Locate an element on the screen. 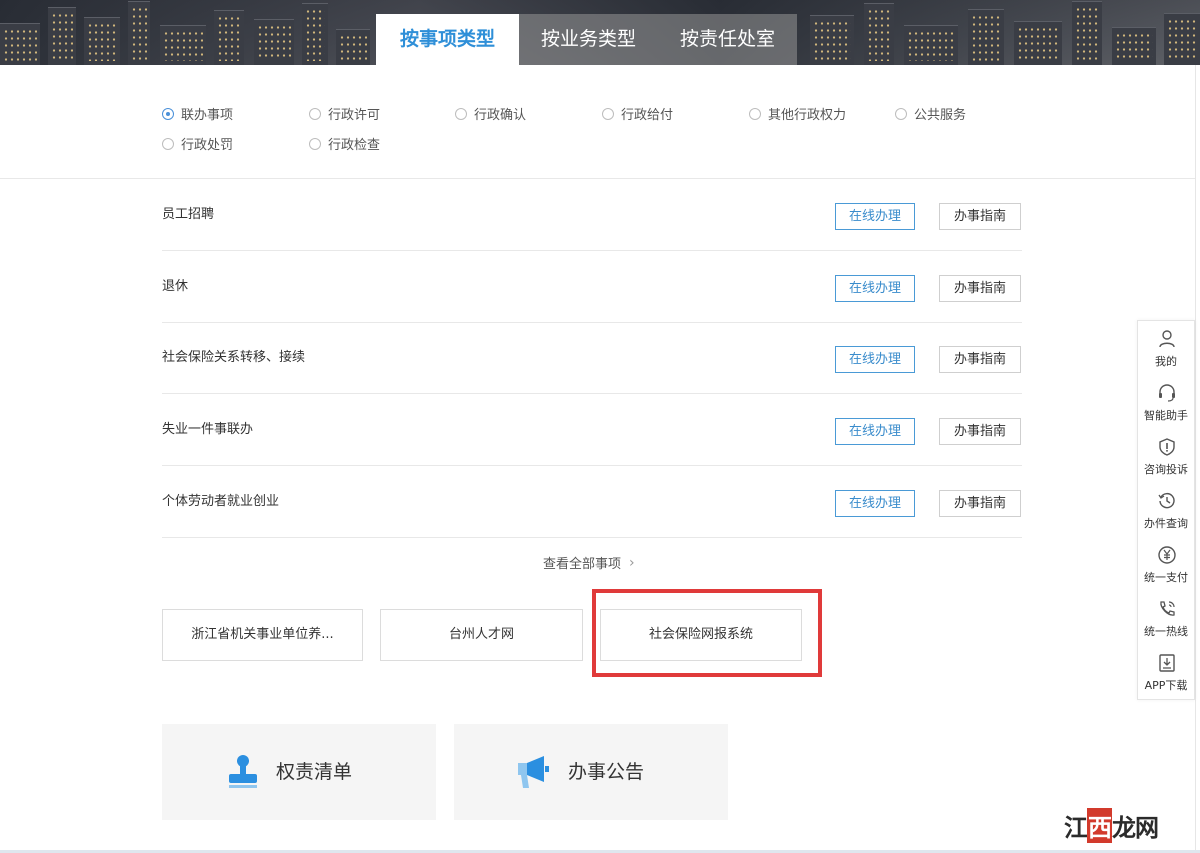  yuan-icon is located at coordinates (1167, 555).